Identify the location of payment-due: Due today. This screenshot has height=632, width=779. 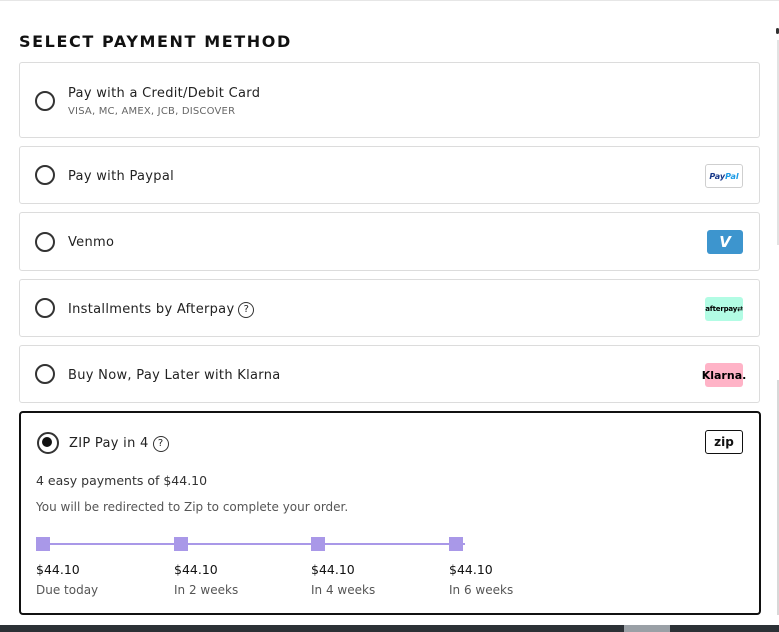
(67, 590).